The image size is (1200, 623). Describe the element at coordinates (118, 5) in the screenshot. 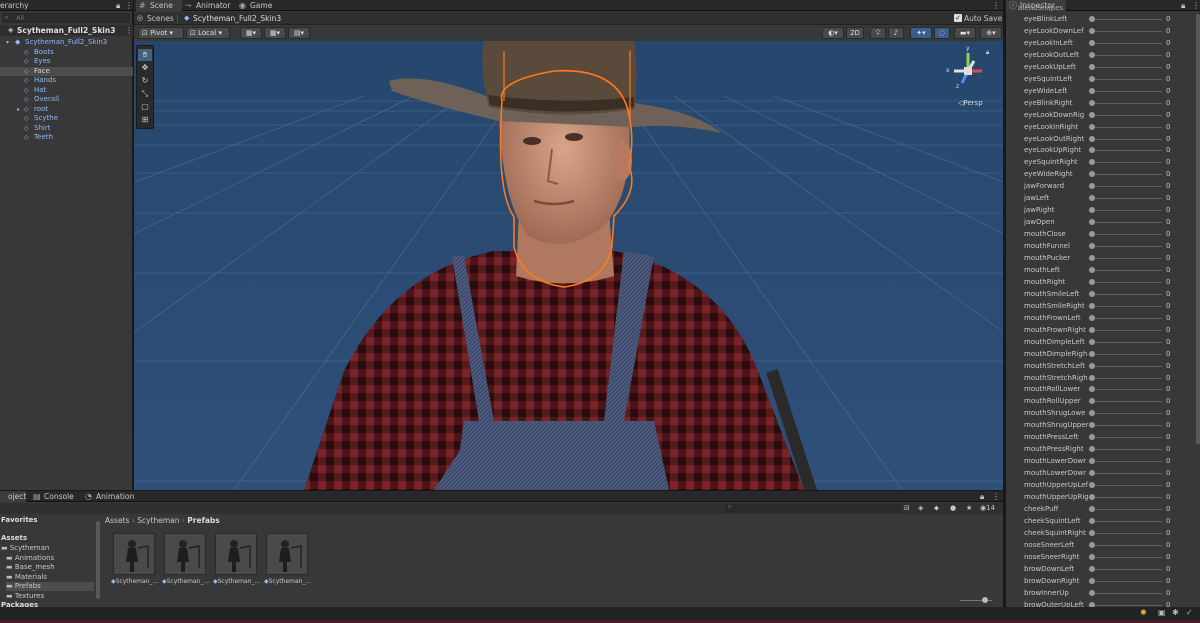

I see `lock-icon: 🔒︎` at that location.